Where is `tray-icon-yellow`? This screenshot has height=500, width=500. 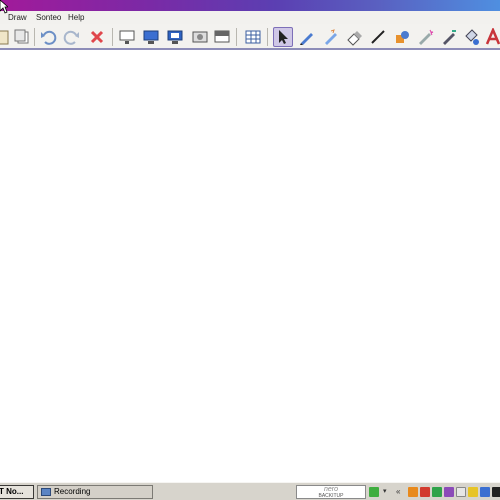
tray-icon-yellow is located at coordinates (473, 492).